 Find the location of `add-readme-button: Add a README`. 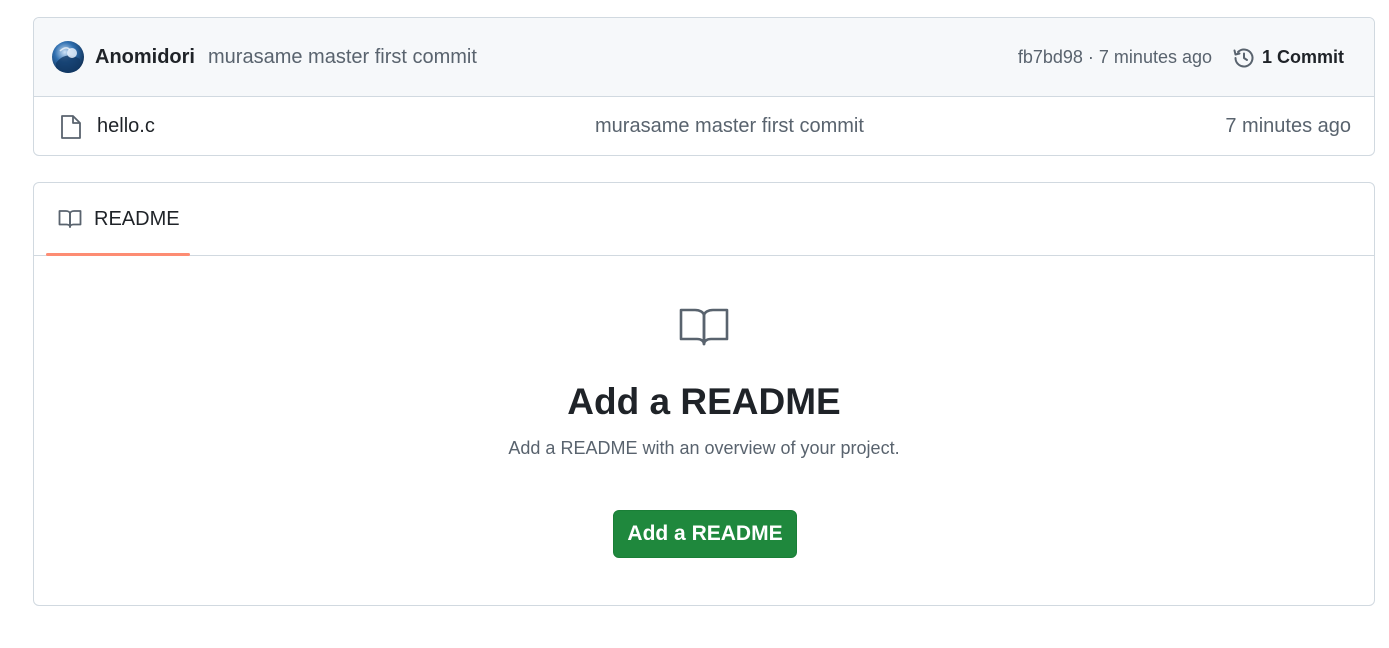

add-readme-button: Add a README is located at coordinates (705, 534).